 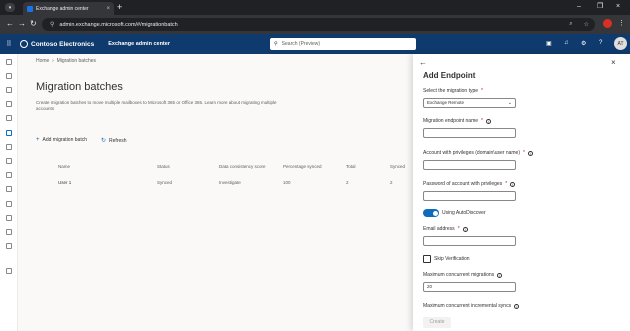 I want to click on site-info-icon: ⚲, so click(x=52, y=24).